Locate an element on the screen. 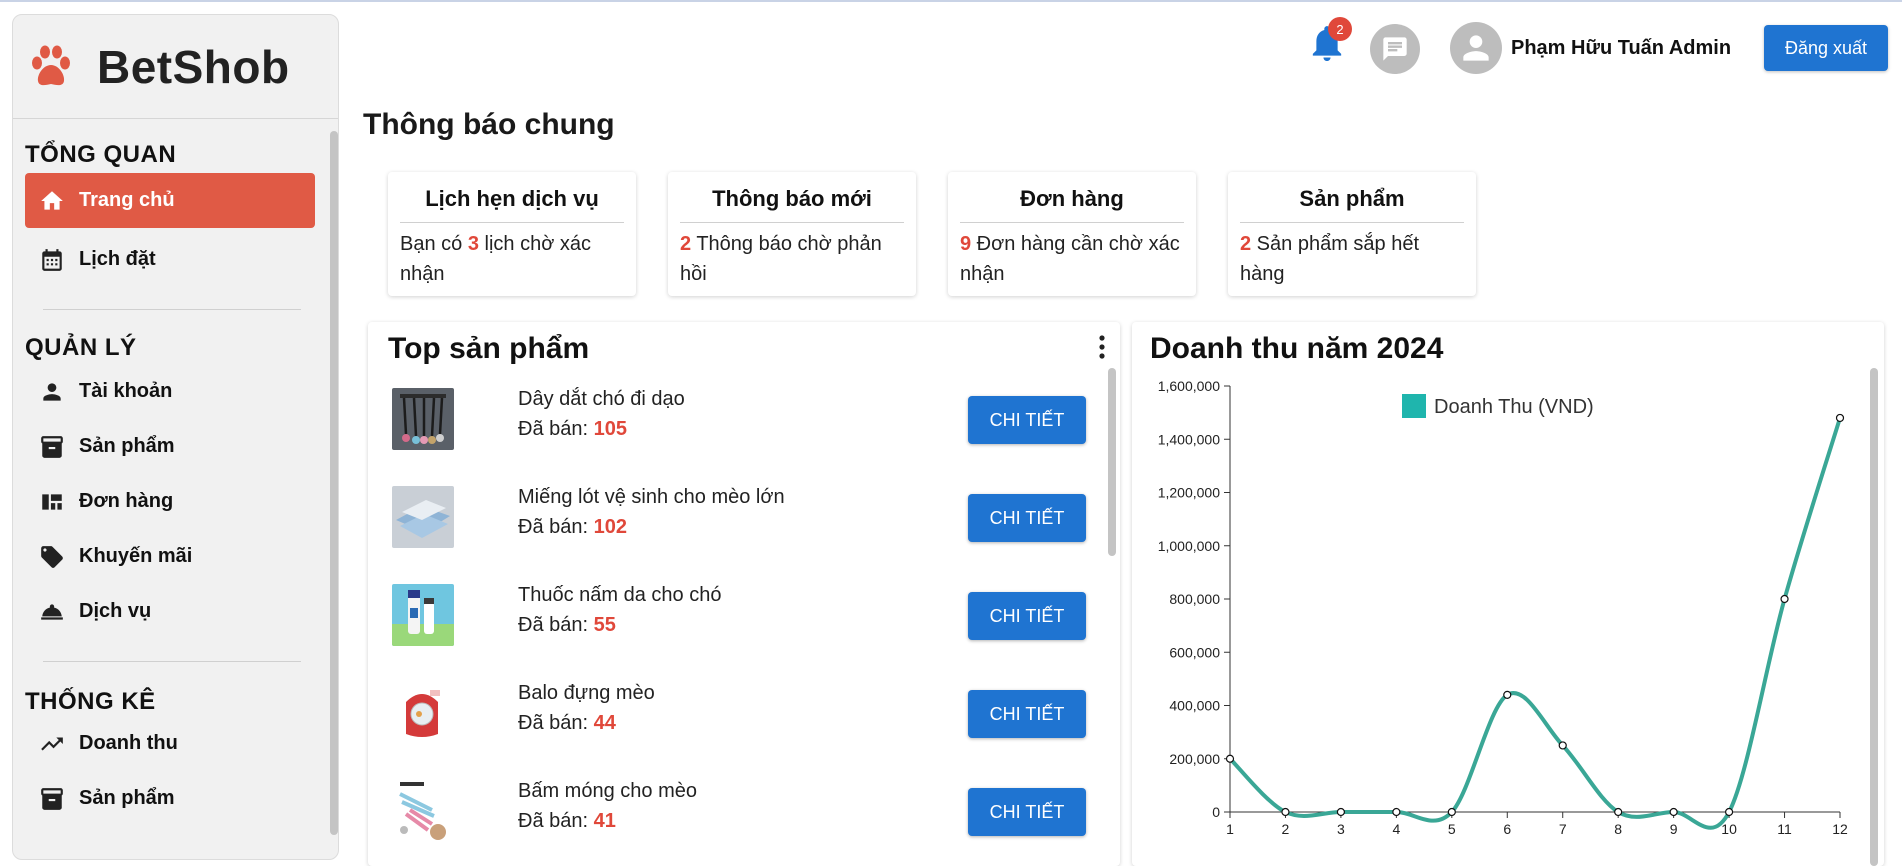  product-name: Balo đựng mèo is located at coordinates (586, 693).